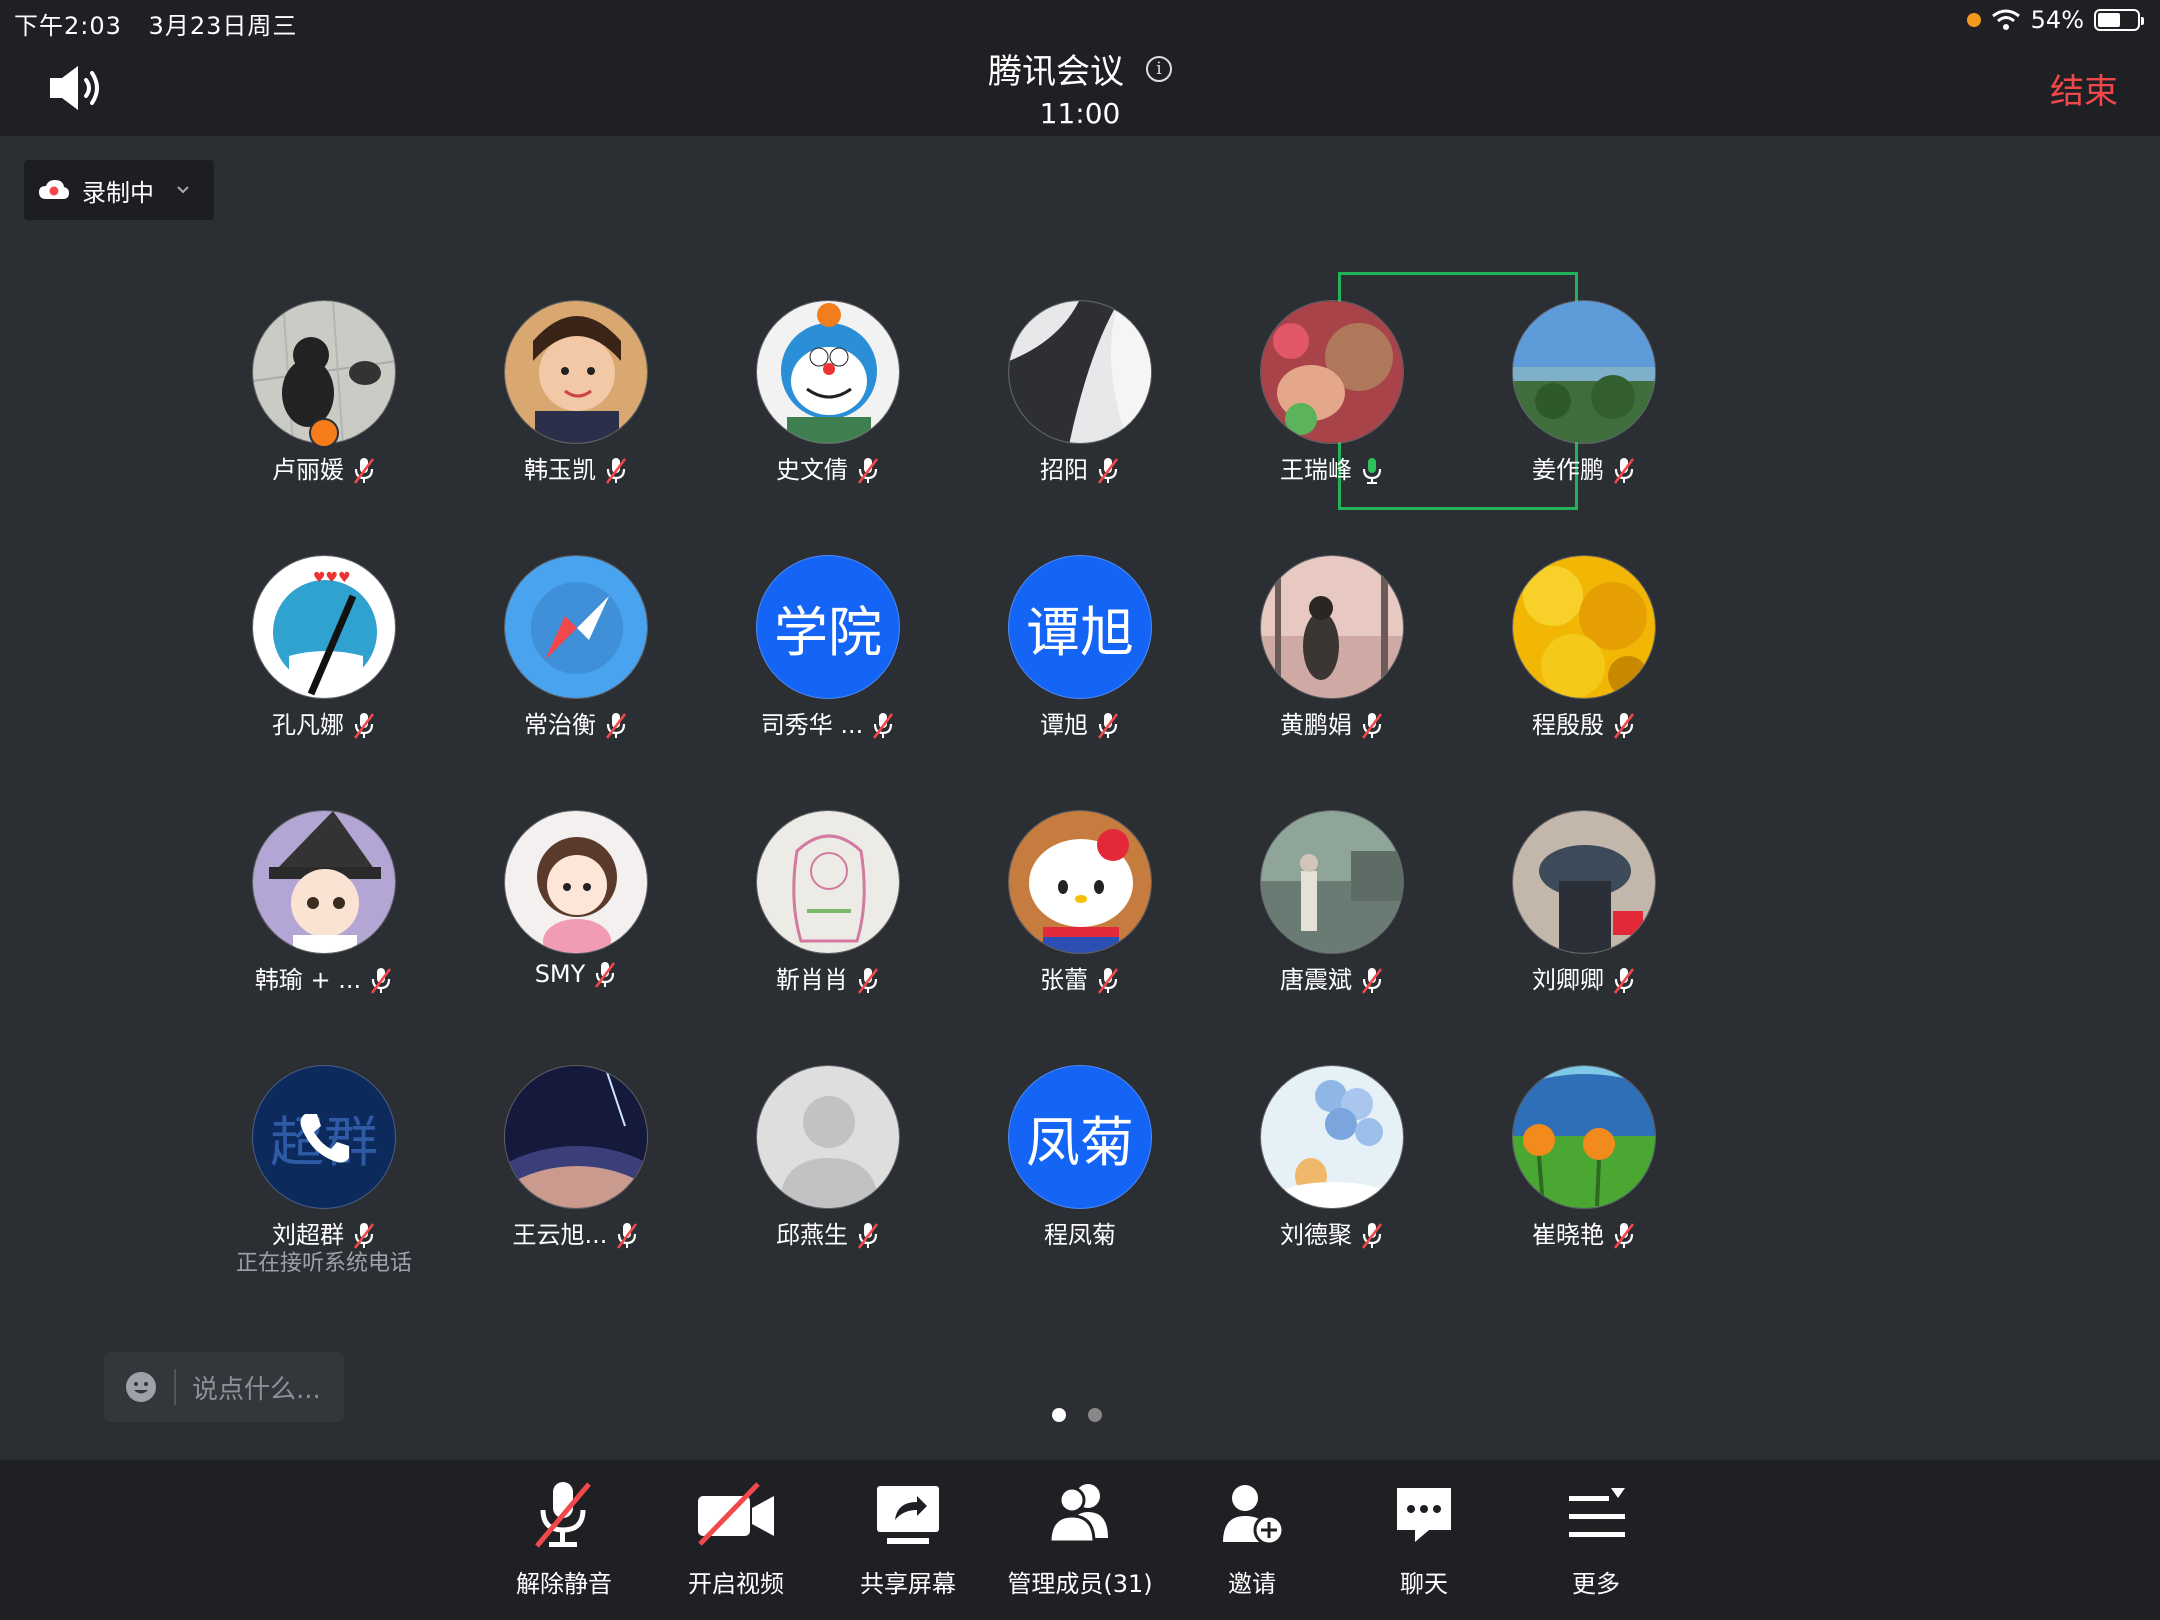  I want to click on participant-tile: 谭旭 谭旭, so click(1080, 675).